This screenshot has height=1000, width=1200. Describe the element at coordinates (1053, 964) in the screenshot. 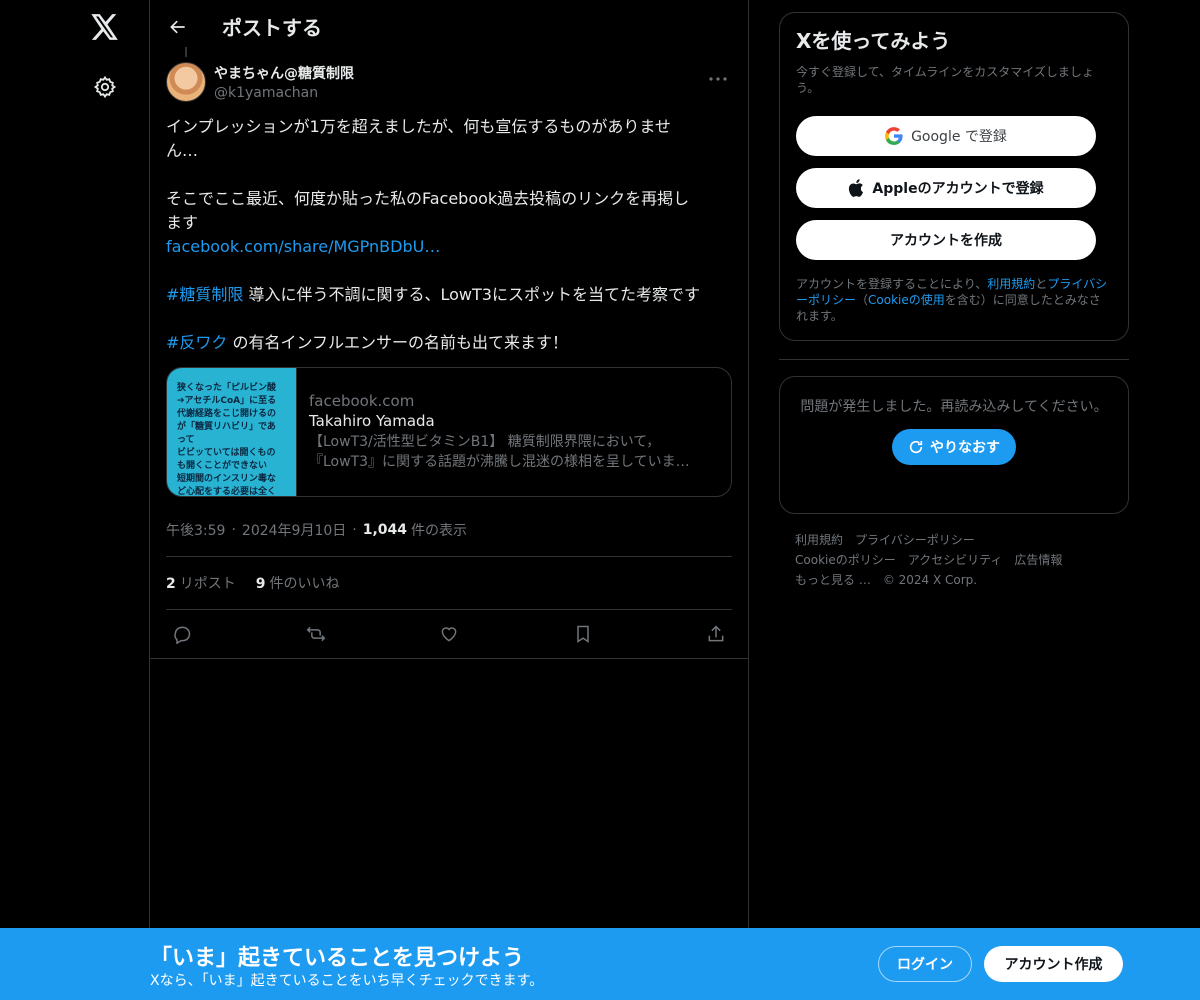

I see `signup-button: アカウント作成` at that location.